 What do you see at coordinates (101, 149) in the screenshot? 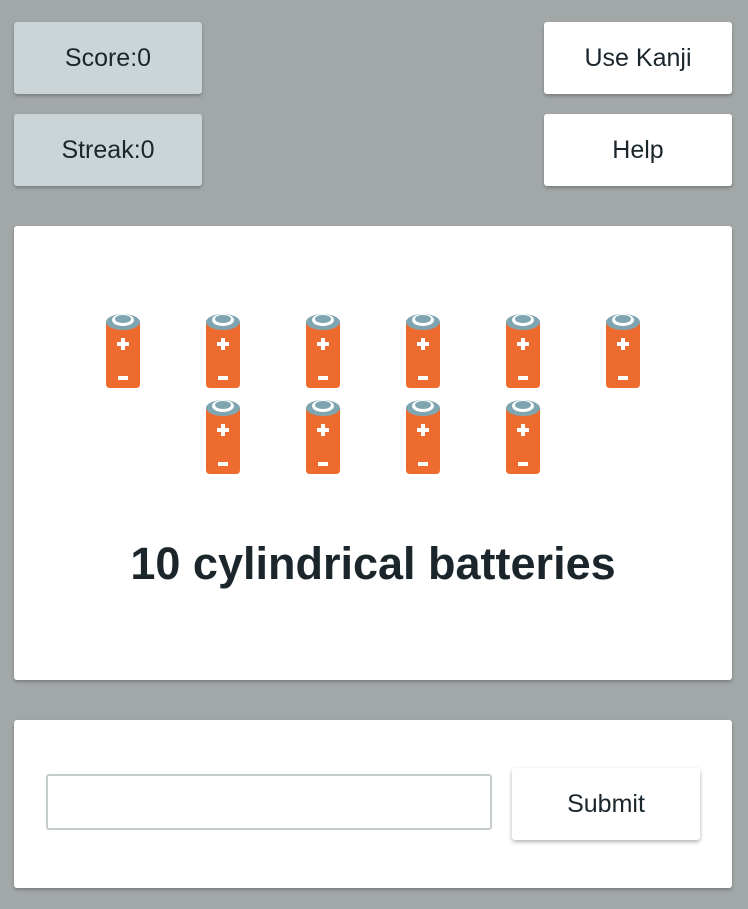
I see `streak-label: Streak:` at bounding box center [101, 149].